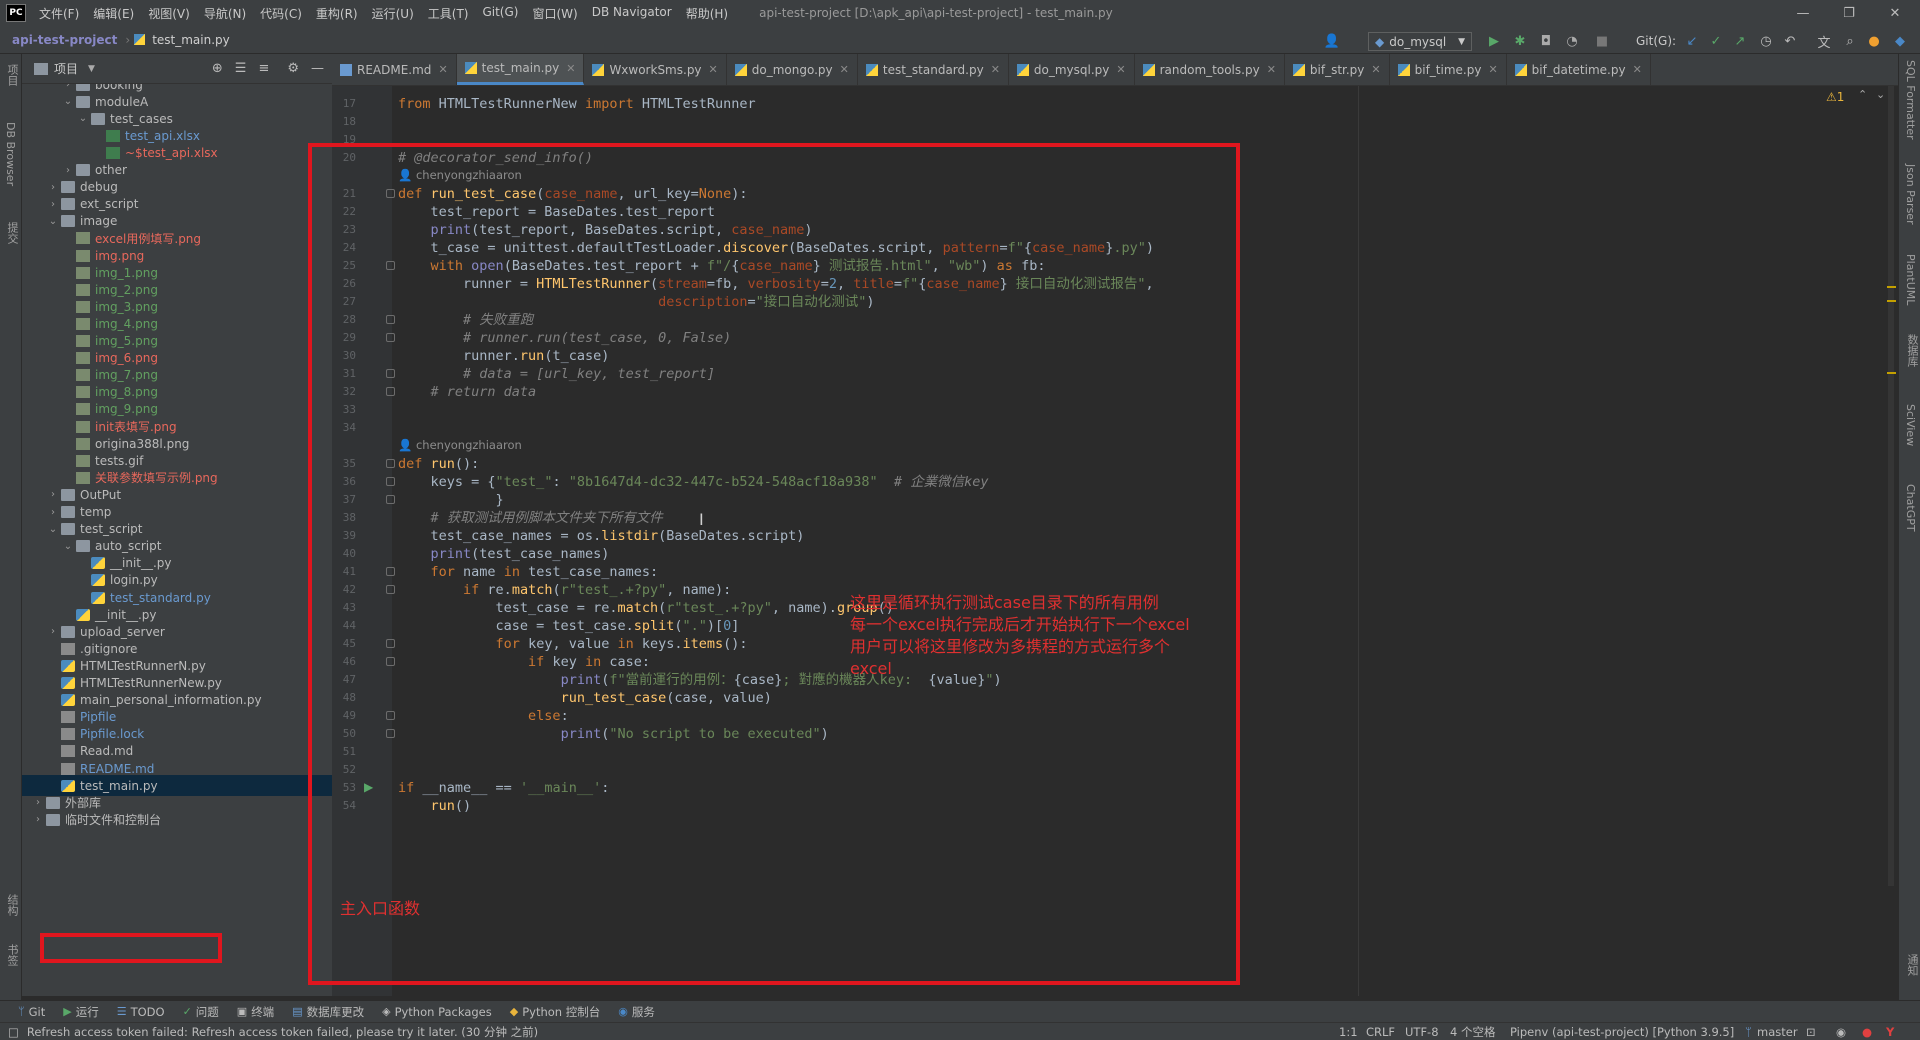  What do you see at coordinates (1348, 1032) in the screenshot?
I see `caret-position: 1:1` at bounding box center [1348, 1032].